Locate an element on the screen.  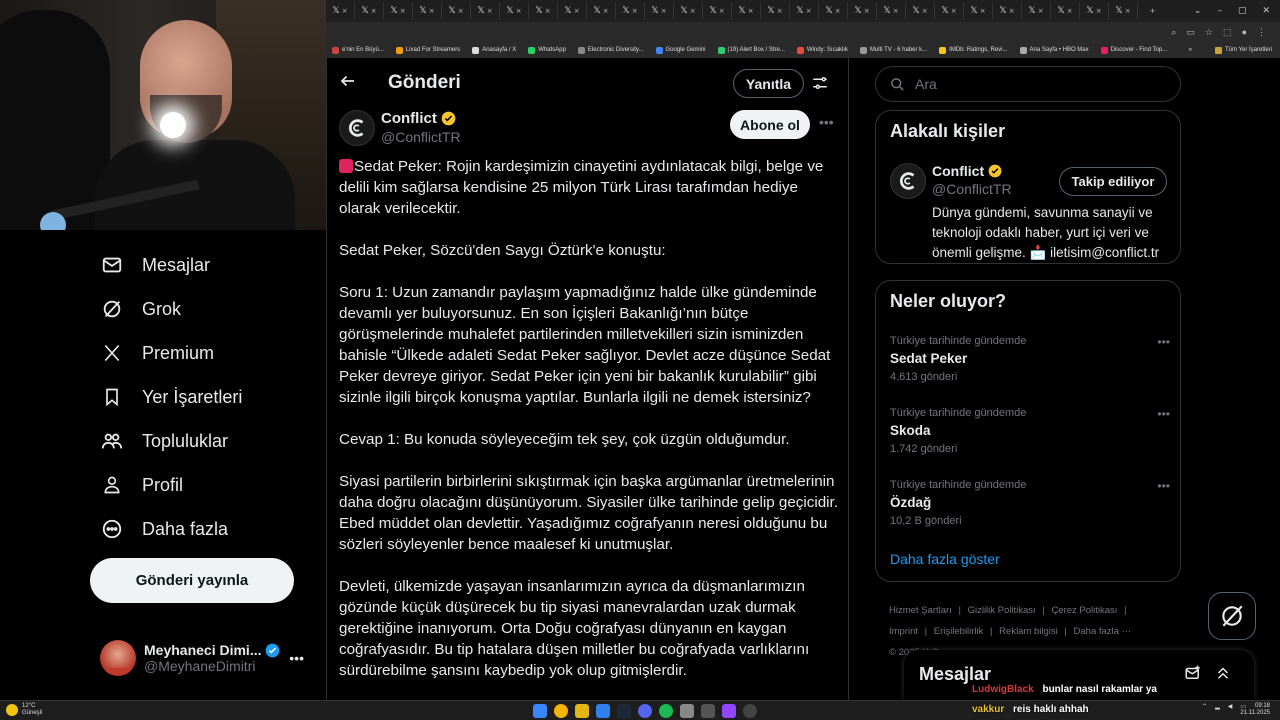
steam-icon is located at coordinates (624, 711).